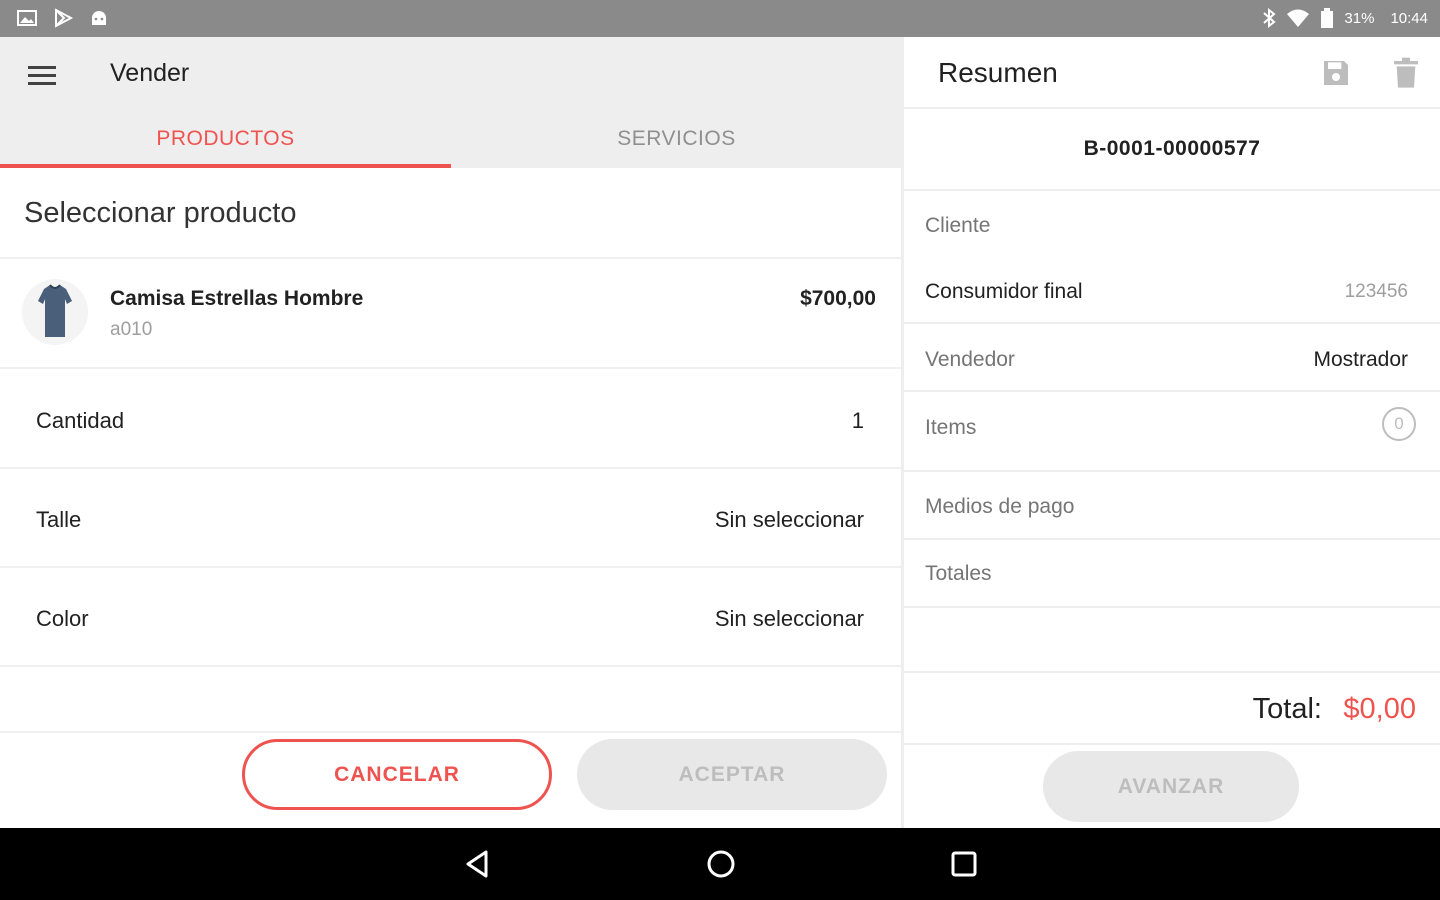 The image size is (1440, 900). I want to click on notification-icons, so click(63, 18).